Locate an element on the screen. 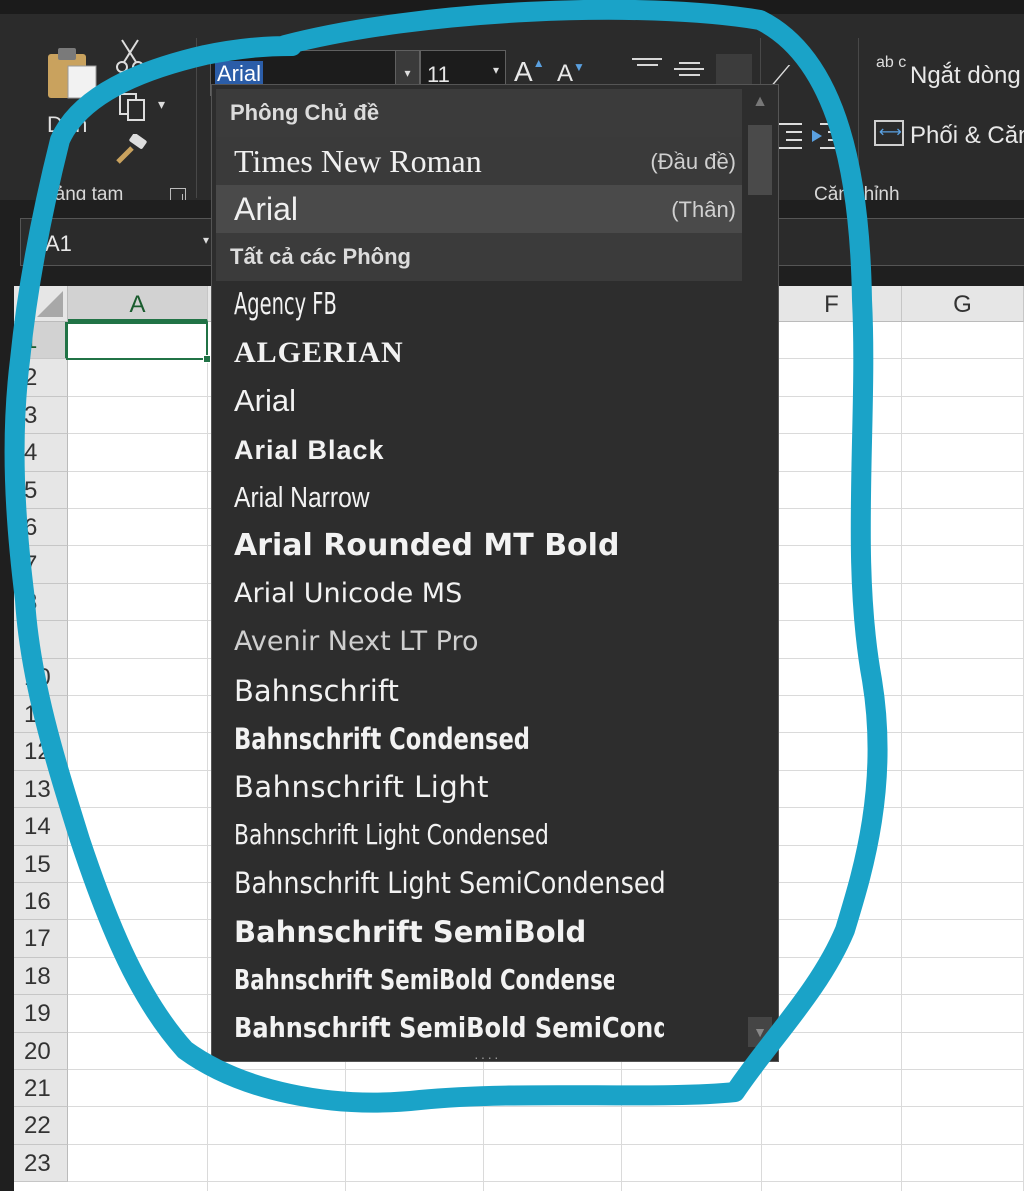 The image size is (1024, 1191). theme-font-tag: (Đầu đề) is located at coordinates (693, 161).